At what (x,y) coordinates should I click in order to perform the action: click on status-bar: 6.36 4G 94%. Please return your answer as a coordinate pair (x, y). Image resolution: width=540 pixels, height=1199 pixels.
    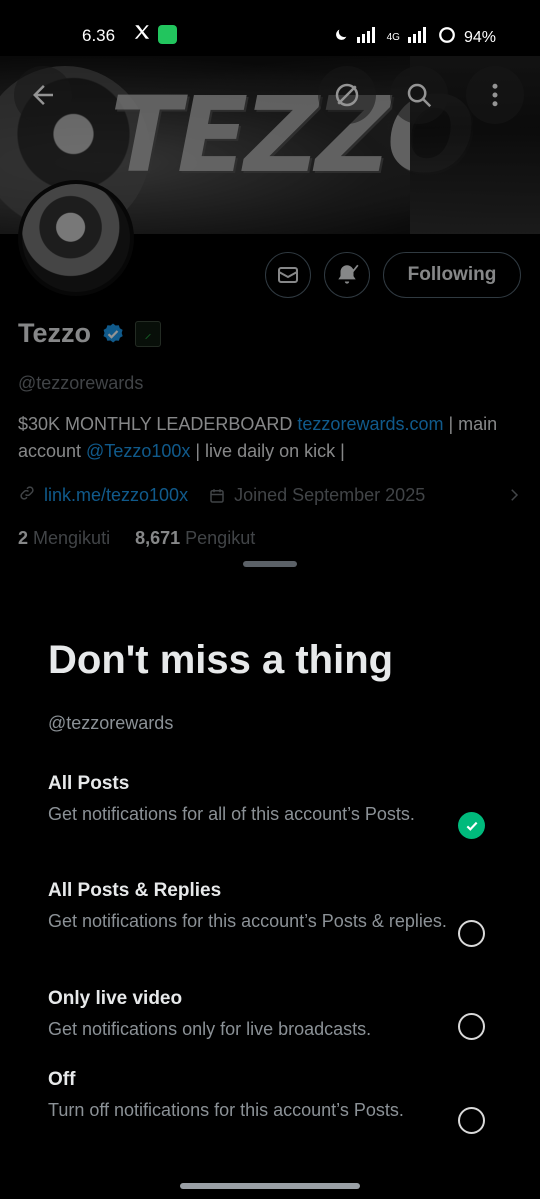
    Looking at the image, I should click on (270, 28).